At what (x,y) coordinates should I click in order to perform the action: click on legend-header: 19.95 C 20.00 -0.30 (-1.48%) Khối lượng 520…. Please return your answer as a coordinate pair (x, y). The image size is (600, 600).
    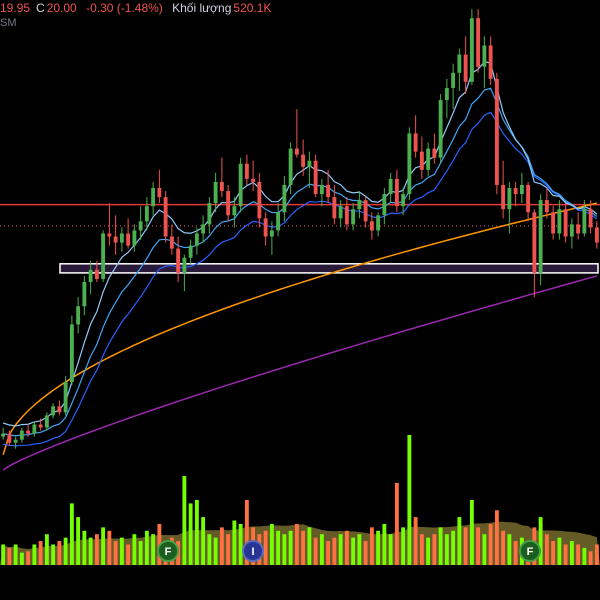
    Looking at the image, I should click on (138, 8).